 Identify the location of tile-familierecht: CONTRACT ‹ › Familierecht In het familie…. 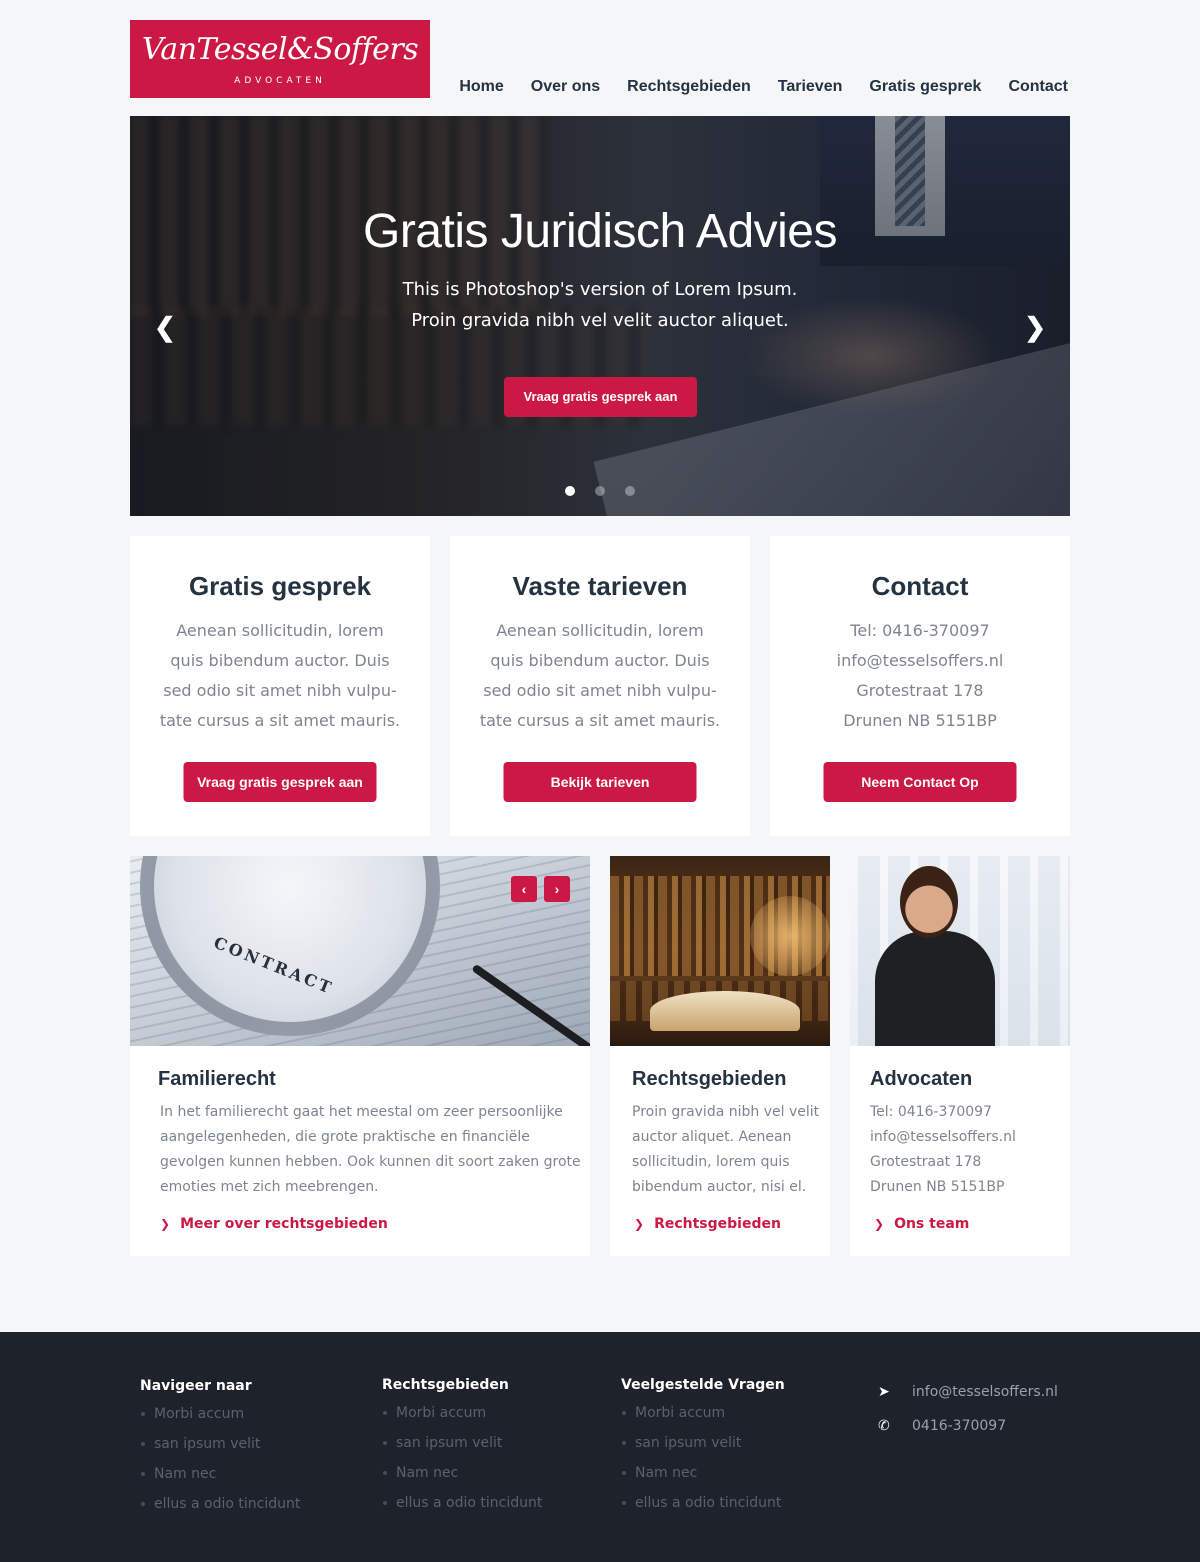
(360, 1056).